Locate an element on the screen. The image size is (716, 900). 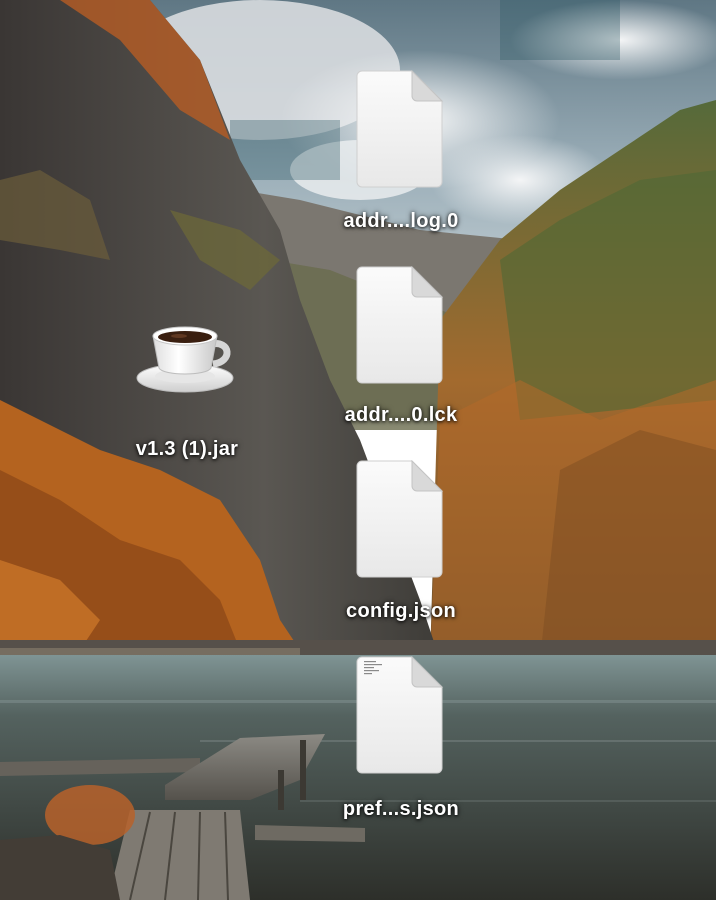
desktop-icon-jar: v1.3 (1).jar is located at coordinates (187, 401).